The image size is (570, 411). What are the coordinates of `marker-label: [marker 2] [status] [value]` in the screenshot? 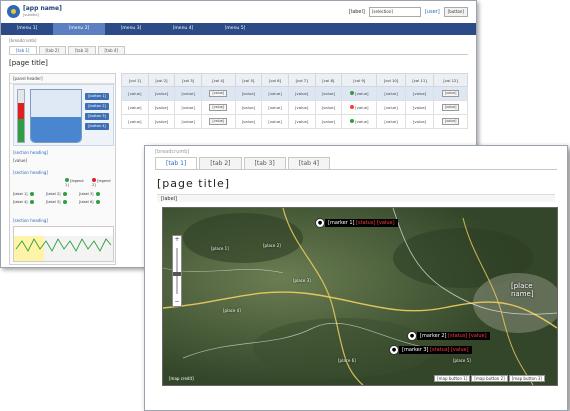 It's located at (453, 336).